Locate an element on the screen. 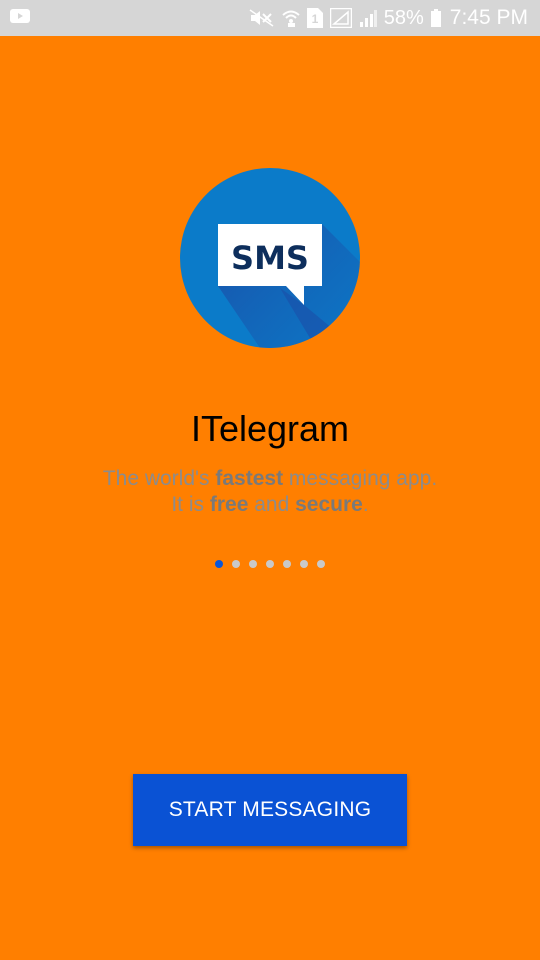  app-logo: SMS is located at coordinates (270, 258).